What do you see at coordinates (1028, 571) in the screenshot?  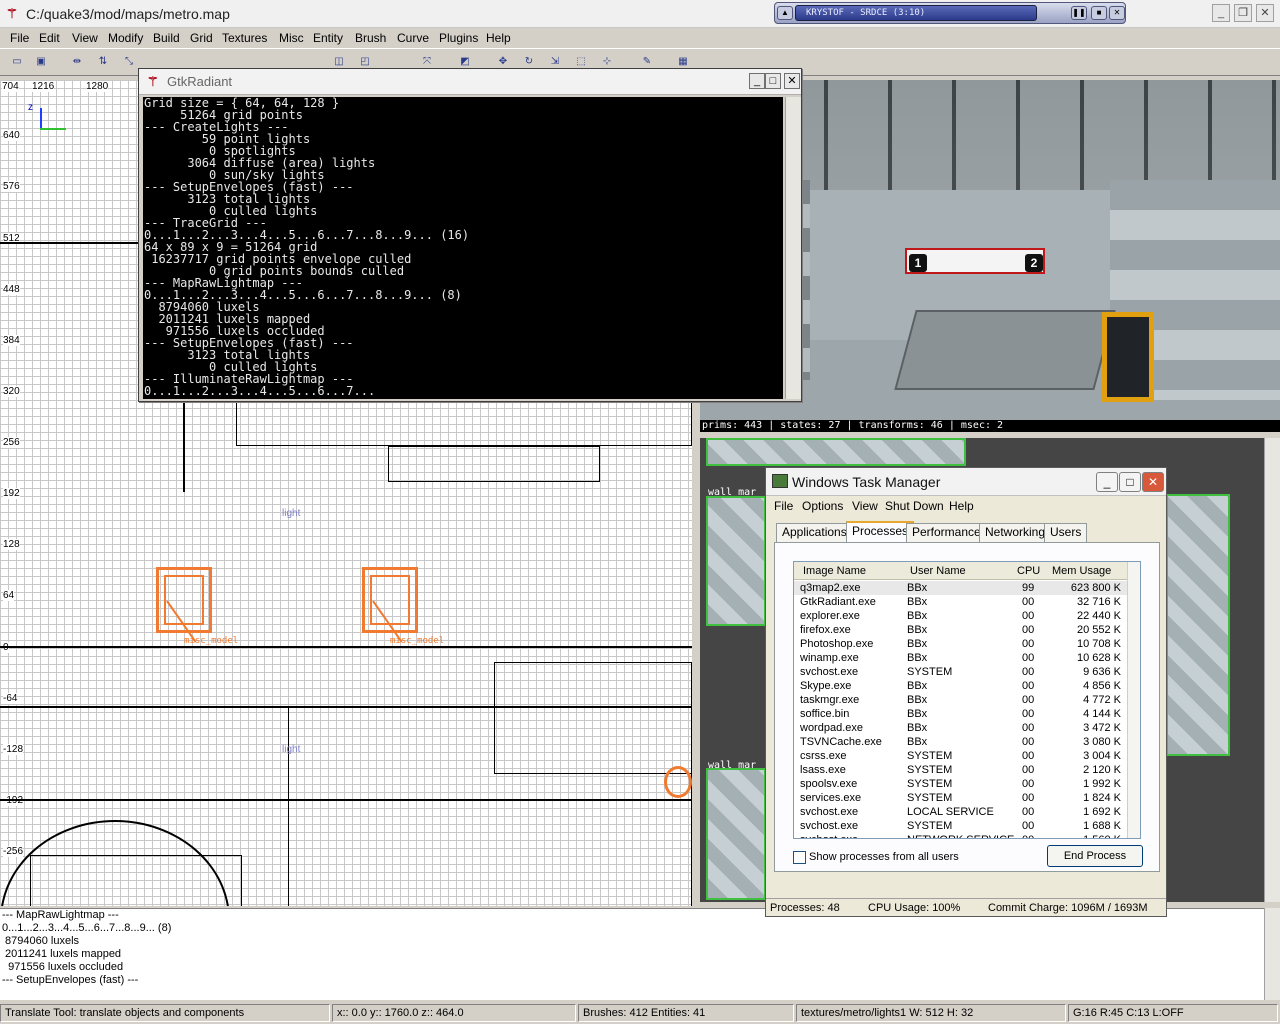 I see `col-cpu: CPU` at bounding box center [1028, 571].